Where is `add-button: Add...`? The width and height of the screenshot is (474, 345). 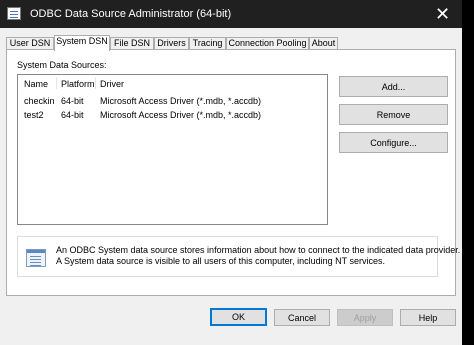 add-button: Add... is located at coordinates (393, 86).